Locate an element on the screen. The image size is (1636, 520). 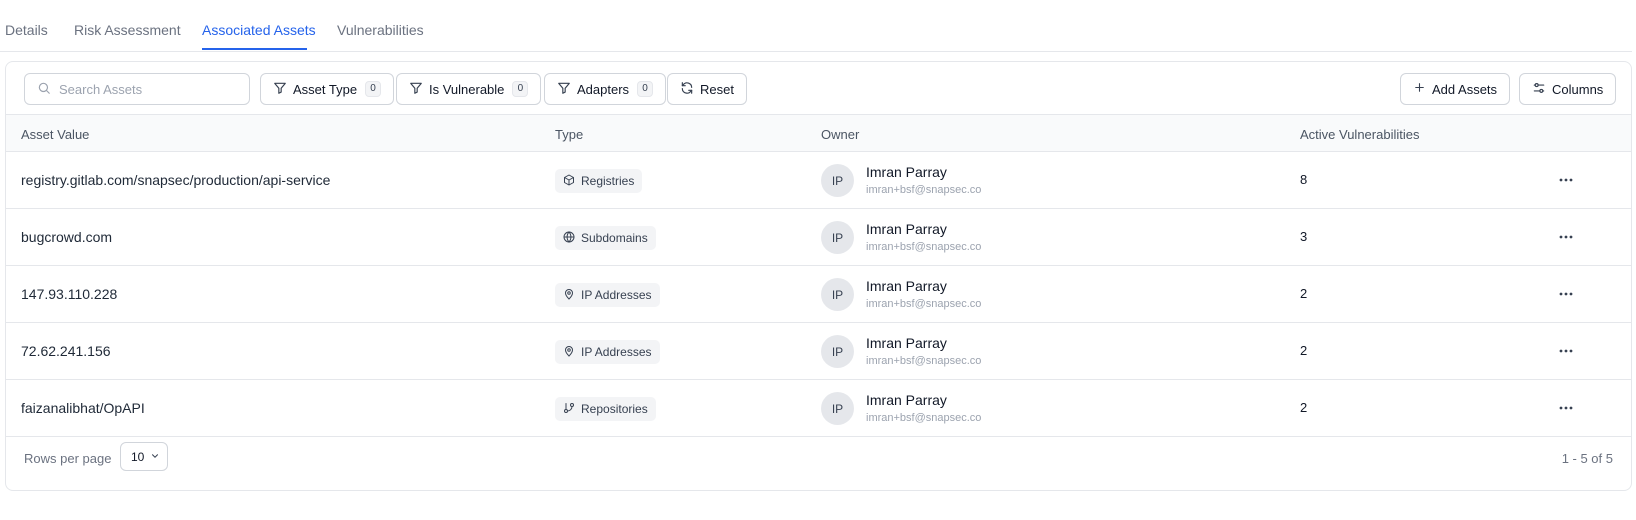
tab-details: Details is located at coordinates (26, 30).